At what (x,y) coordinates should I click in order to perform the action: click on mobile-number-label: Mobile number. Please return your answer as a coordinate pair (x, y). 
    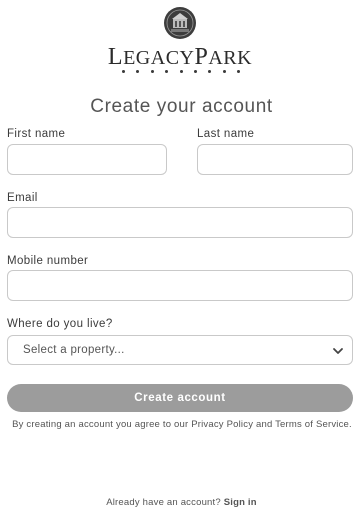
    Looking at the image, I should click on (48, 261).